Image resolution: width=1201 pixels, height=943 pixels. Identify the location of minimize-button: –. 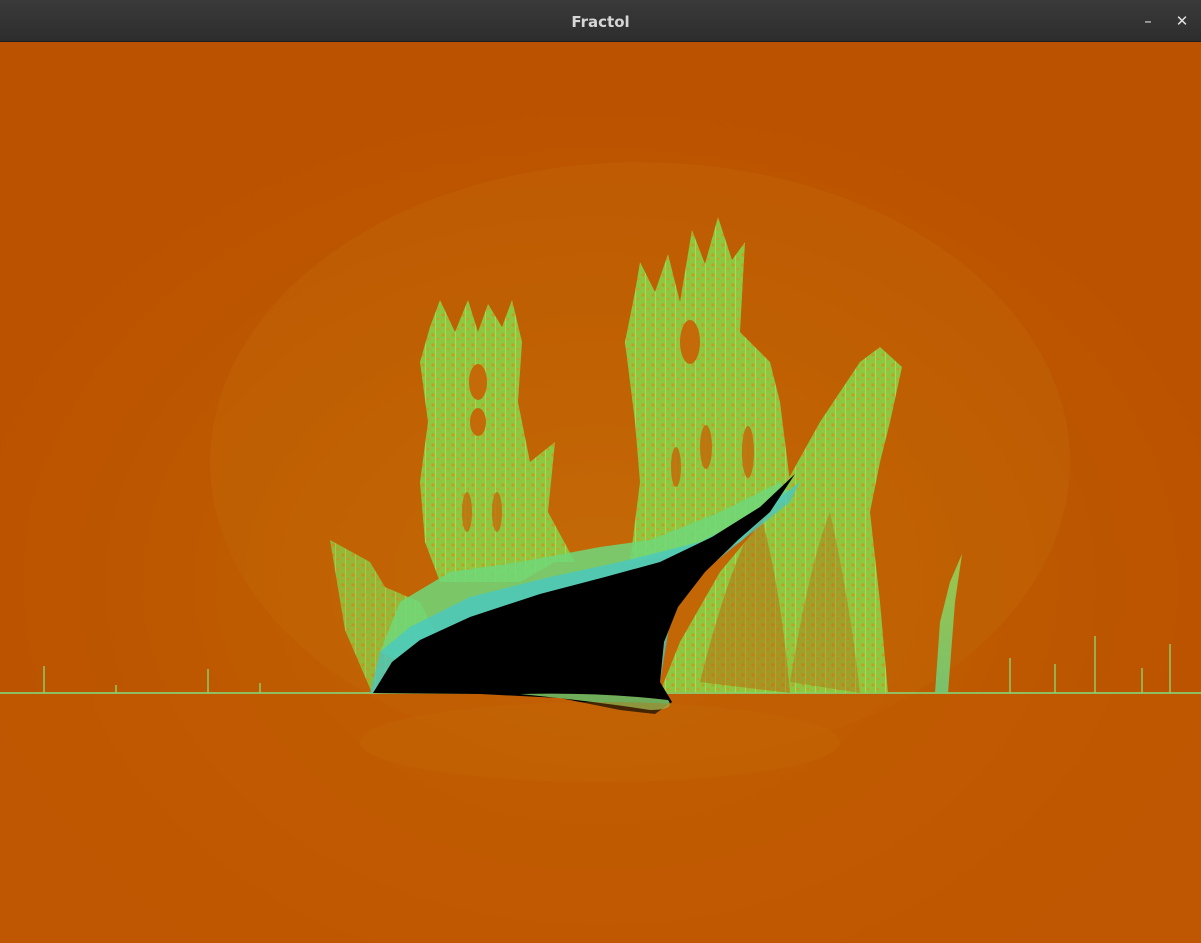
(1148, 21).